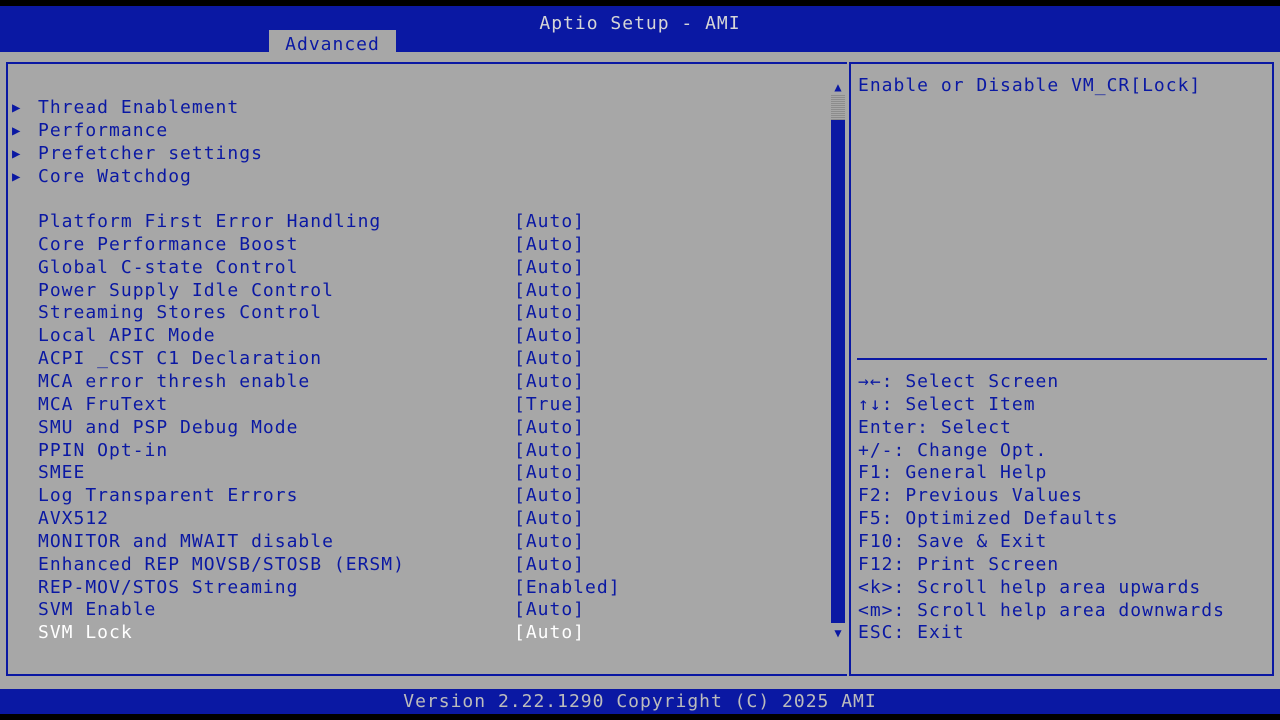  Describe the element at coordinates (420, 245) in the screenshot. I see `setting-row: Core Performance Boost [Auto]` at that location.